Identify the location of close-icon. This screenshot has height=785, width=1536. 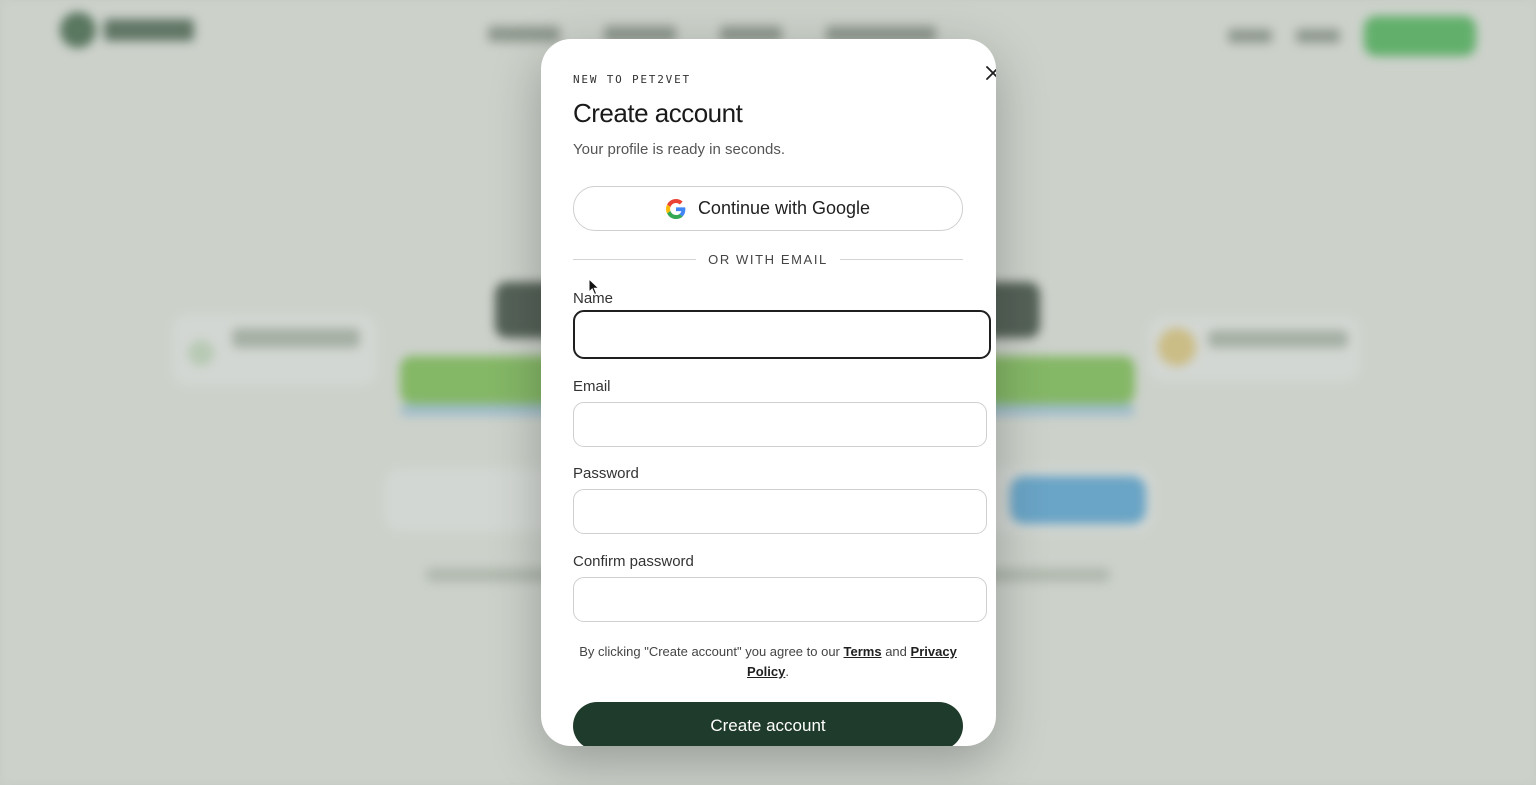
(991, 73).